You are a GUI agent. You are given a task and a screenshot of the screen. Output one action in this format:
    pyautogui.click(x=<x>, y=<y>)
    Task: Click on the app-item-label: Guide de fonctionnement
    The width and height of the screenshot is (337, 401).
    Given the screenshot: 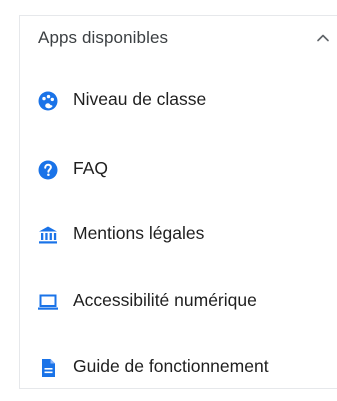 What is the action you would take?
    pyautogui.click(x=171, y=366)
    